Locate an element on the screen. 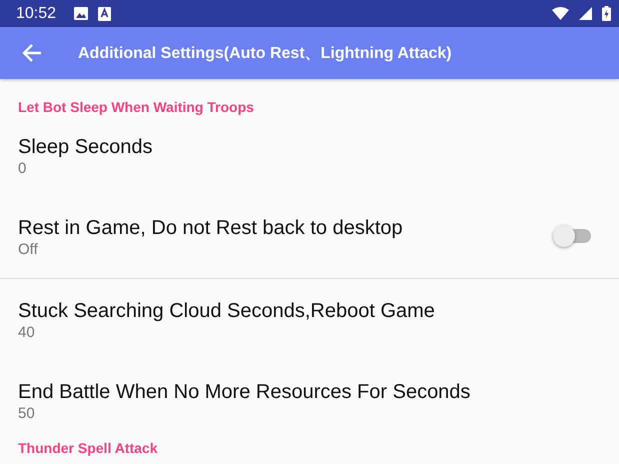 The width and height of the screenshot is (619, 464). category-header: Thunder Spell Attack is located at coordinates (88, 448).